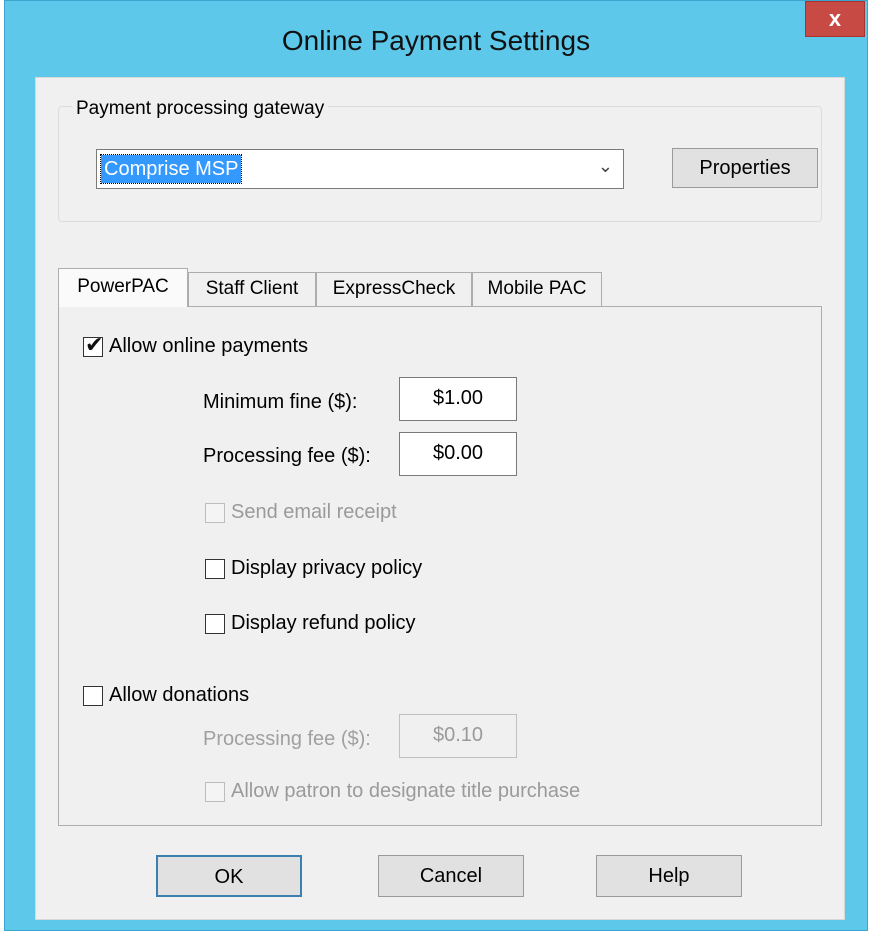  I want to click on gateway-selected-value: Comprise MSP, so click(171, 169).